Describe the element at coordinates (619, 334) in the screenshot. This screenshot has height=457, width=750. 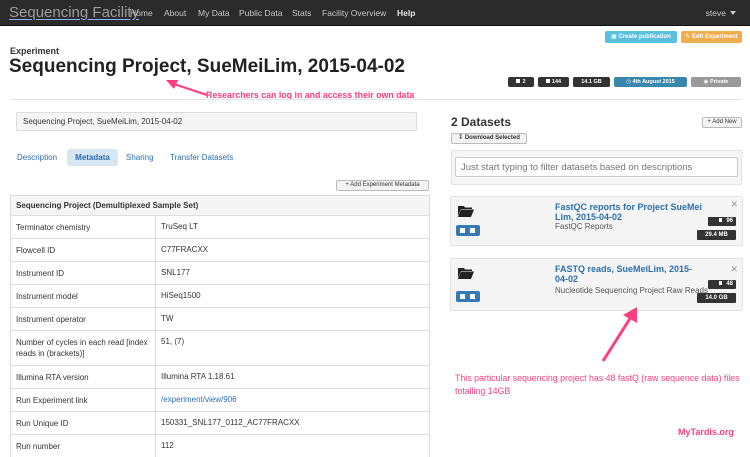
I see `annotation-arrow-bottom` at that location.